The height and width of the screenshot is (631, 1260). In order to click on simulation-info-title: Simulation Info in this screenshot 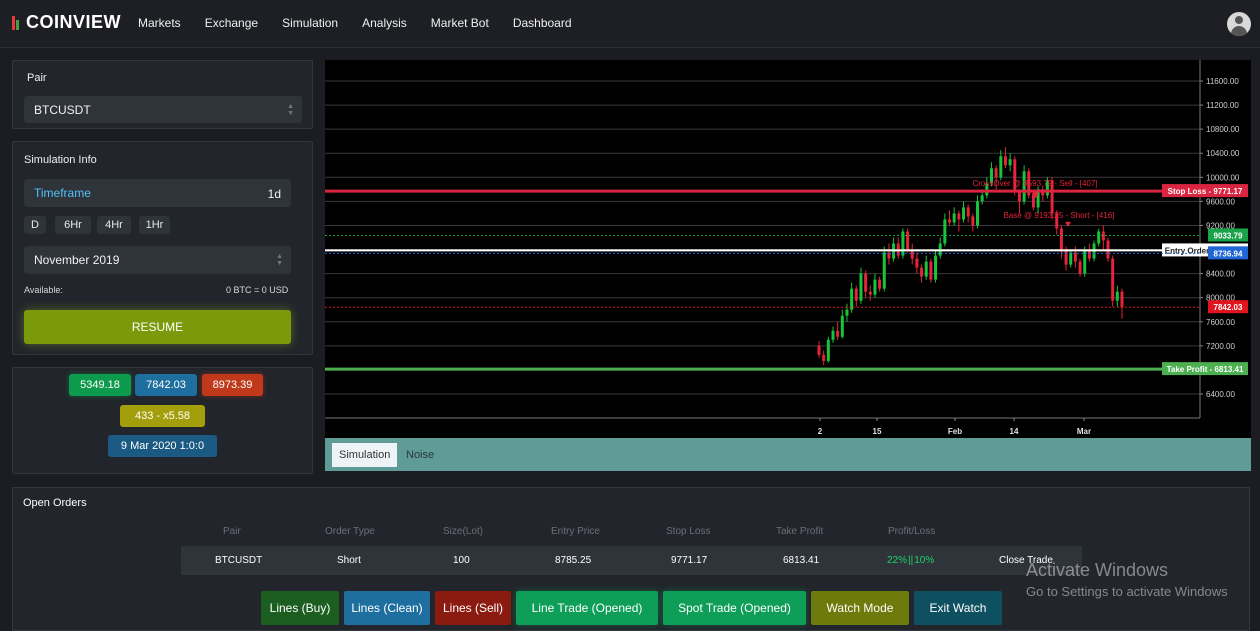, I will do `click(60, 160)`.